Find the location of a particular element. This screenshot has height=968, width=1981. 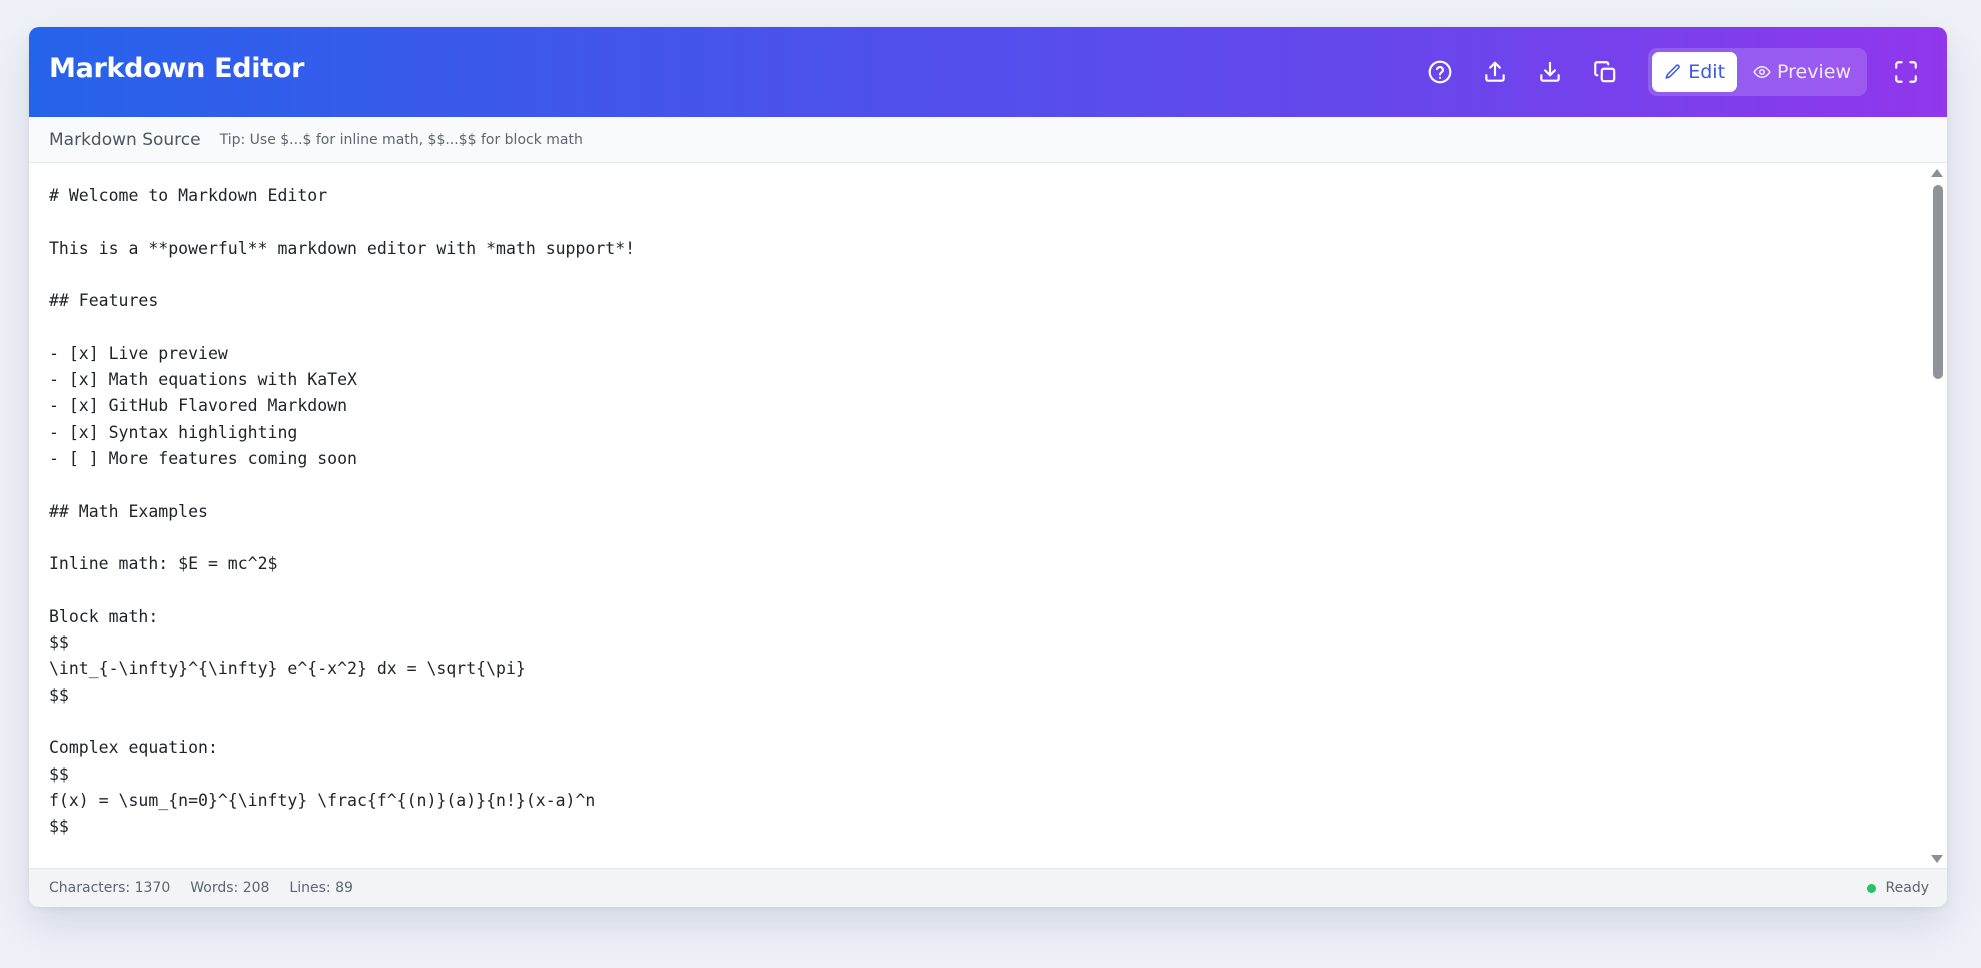

preview-mode-button: Preview is located at coordinates (1802, 72).